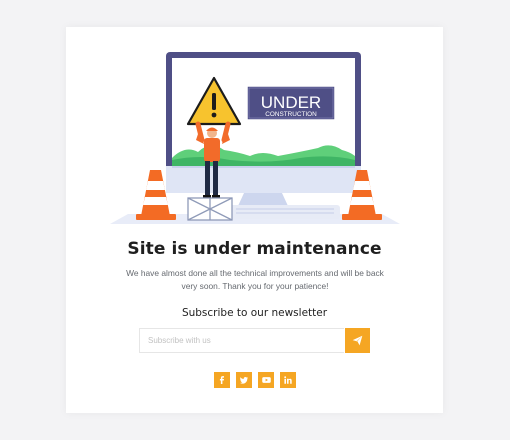 This screenshot has width=510, height=440. I want to click on youtube-button, so click(266, 380).